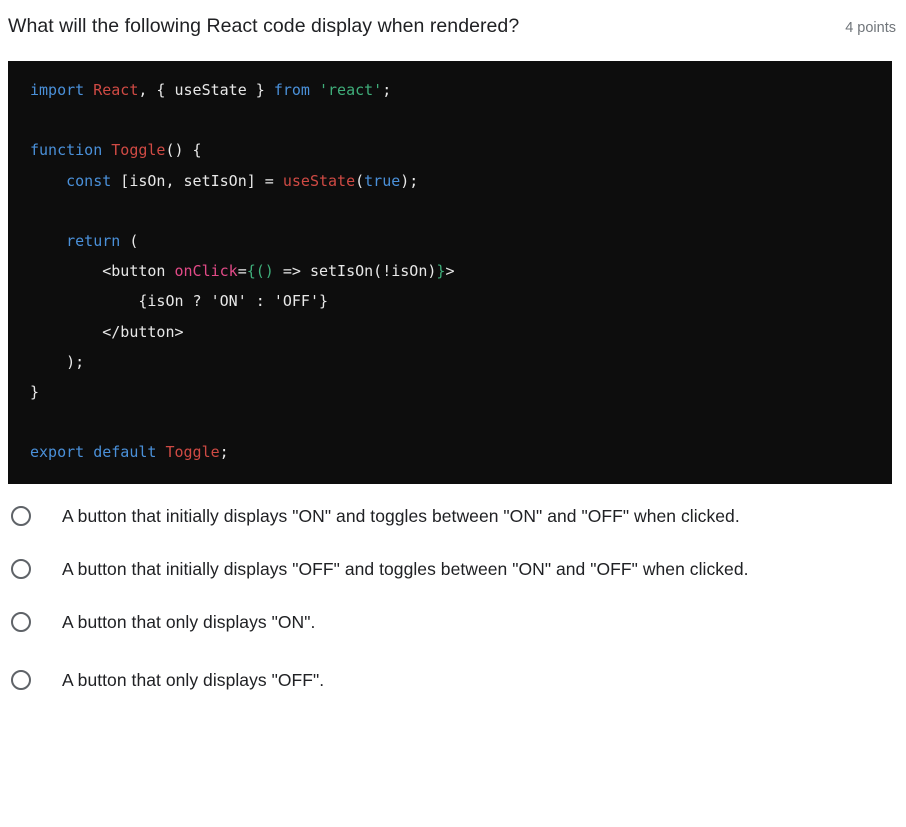 Image resolution: width=906 pixels, height=827 pixels. I want to click on answer-option-4: A button that only displays "OFF"., so click(446, 682).